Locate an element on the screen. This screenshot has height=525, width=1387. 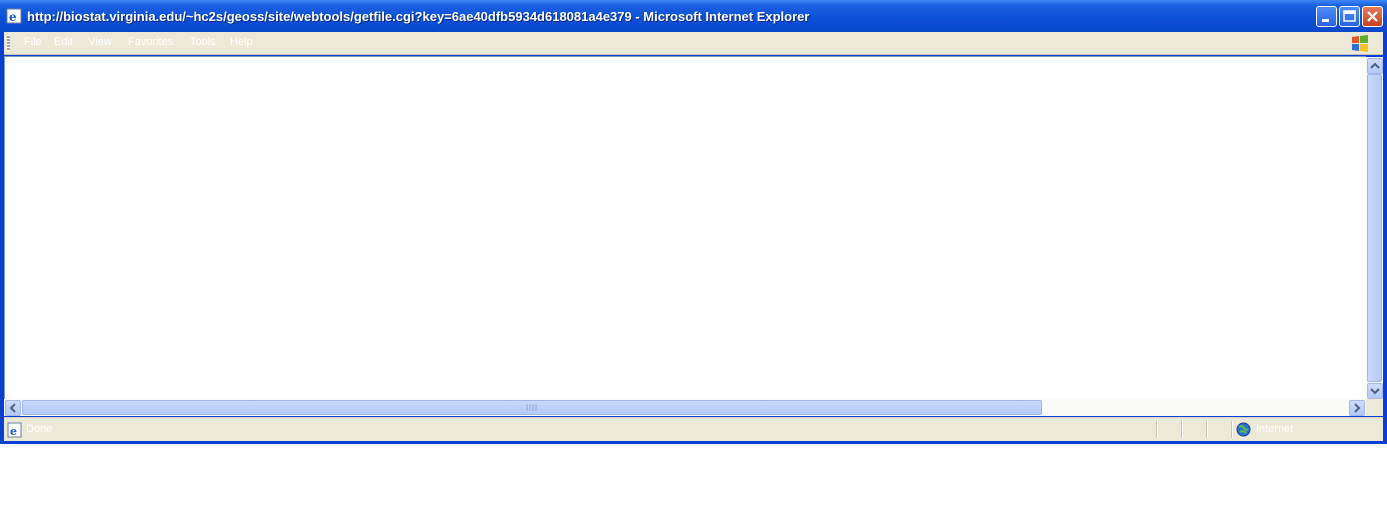
menu-view: View is located at coordinates (100, 42).